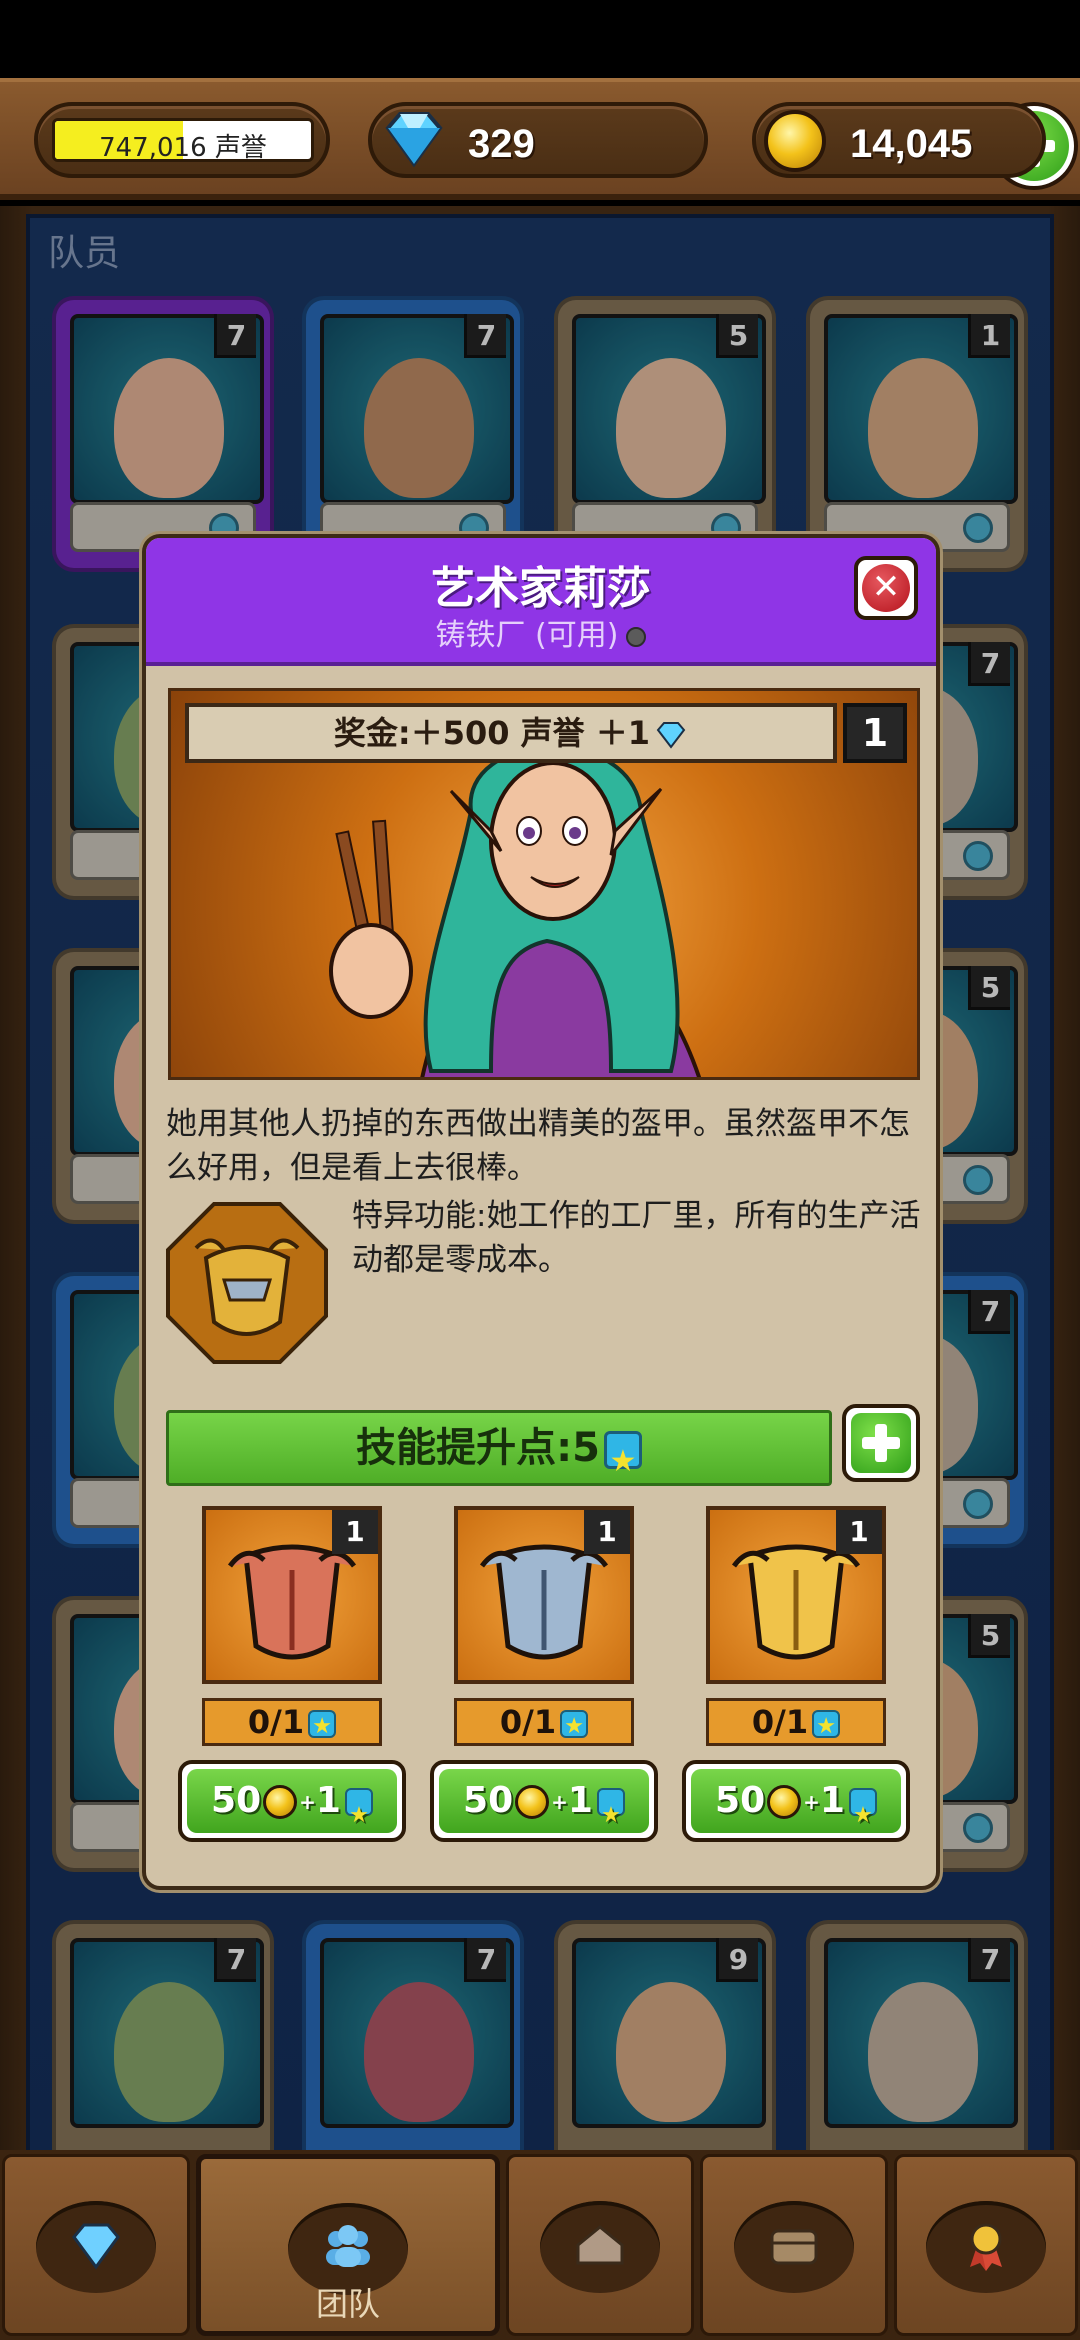 The height and width of the screenshot is (2340, 1080). Describe the element at coordinates (247, 1283) in the screenshot. I see `armor-perk-icon` at that location.